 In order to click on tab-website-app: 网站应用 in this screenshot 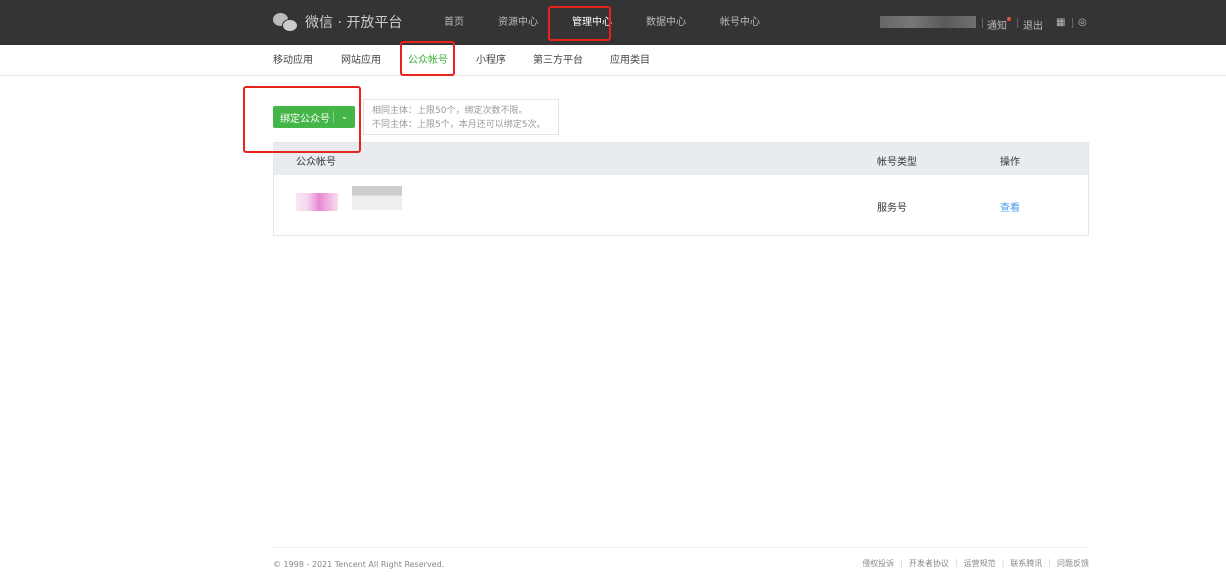, I will do `click(361, 60)`.